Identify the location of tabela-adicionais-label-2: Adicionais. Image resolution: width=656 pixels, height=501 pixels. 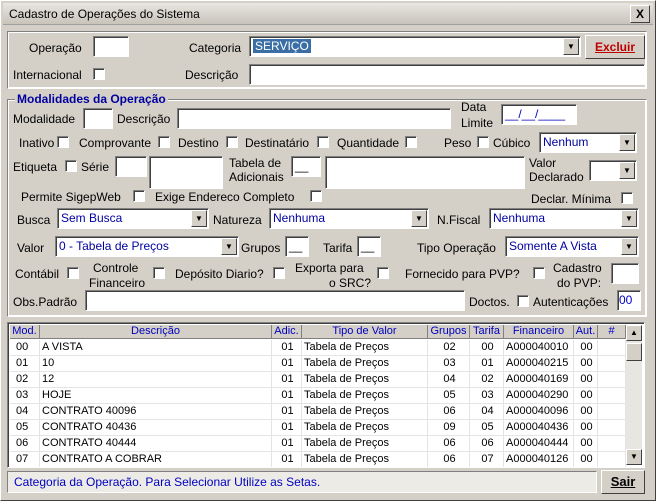
(256, 177).